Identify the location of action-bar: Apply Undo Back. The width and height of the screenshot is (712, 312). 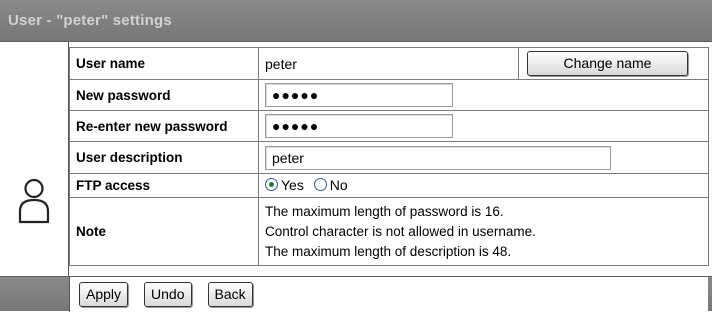
(356, 294).